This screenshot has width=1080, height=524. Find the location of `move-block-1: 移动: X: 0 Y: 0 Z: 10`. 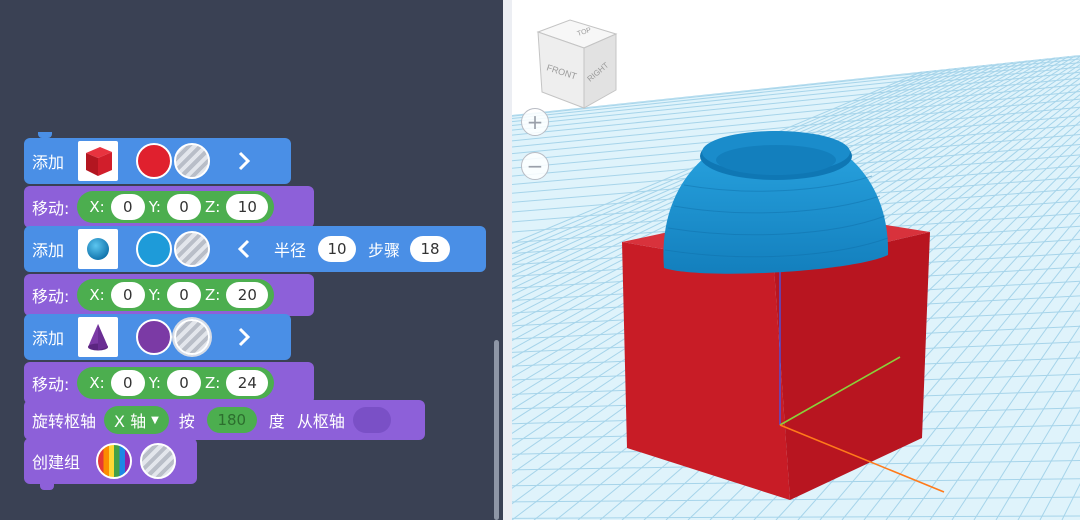

move-block-1: 移动: X: 0 Y: 0 Z: 10 is located at coordinates (169, 207).